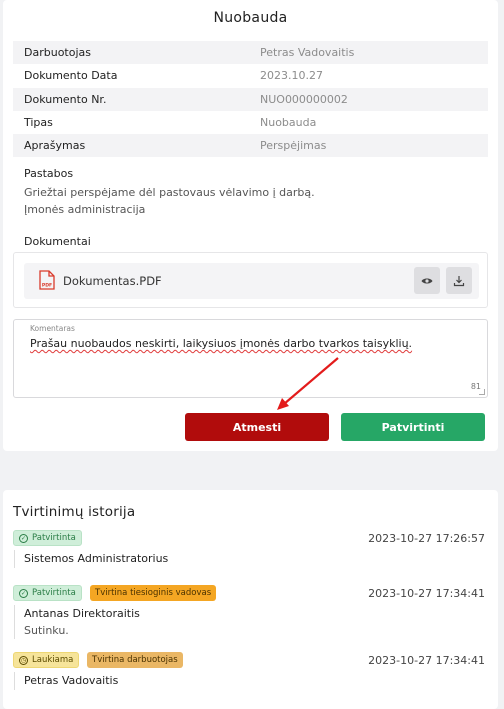 The image size is (504, 709). I want to click on role-badge: Tvirtina darbuotojas, so click(135, 660).